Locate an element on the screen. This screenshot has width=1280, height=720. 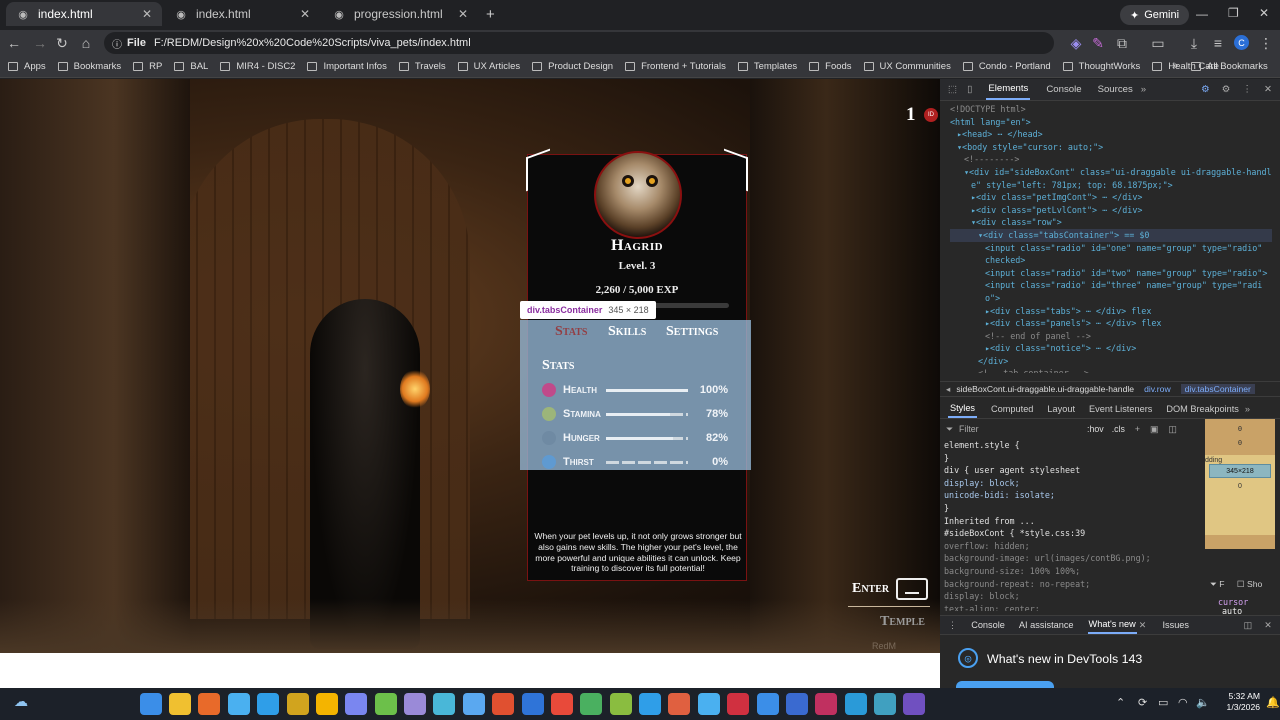
media-icon: ≡ is located at coordinates (1218, 43).